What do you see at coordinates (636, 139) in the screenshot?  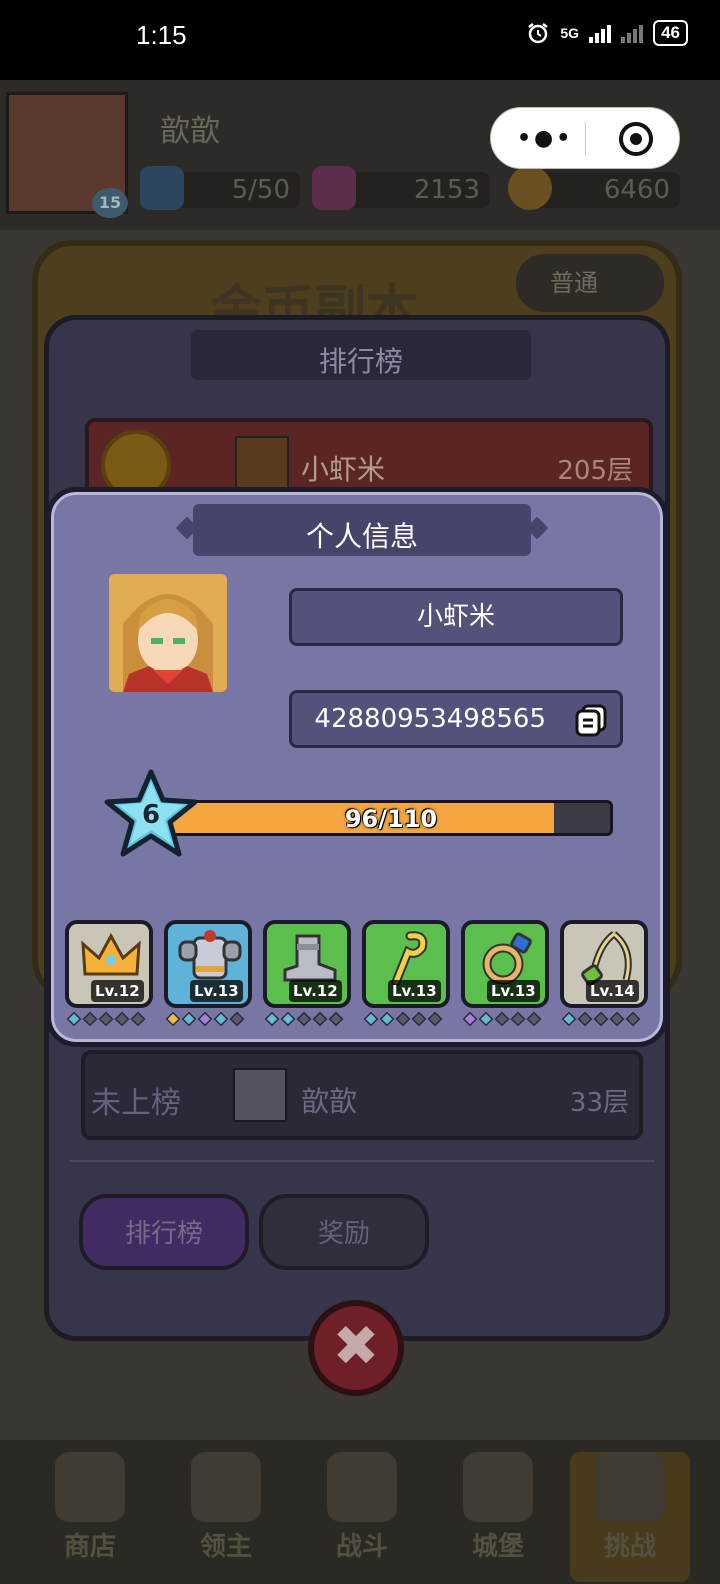 I see `close-miniprogram-icon` at bounding box center [636, 139].